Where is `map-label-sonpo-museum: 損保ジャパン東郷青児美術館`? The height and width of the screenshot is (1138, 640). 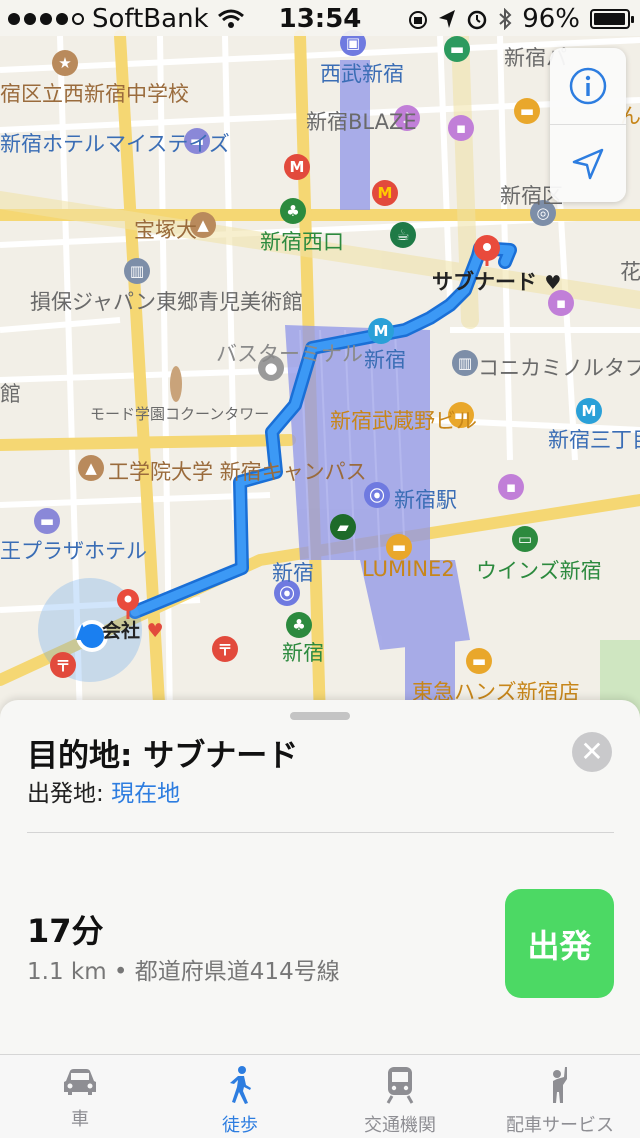 map-label-sonpo-museum: 損保ジャパン東郷青児美術館 is located at coordinates (166, 302).